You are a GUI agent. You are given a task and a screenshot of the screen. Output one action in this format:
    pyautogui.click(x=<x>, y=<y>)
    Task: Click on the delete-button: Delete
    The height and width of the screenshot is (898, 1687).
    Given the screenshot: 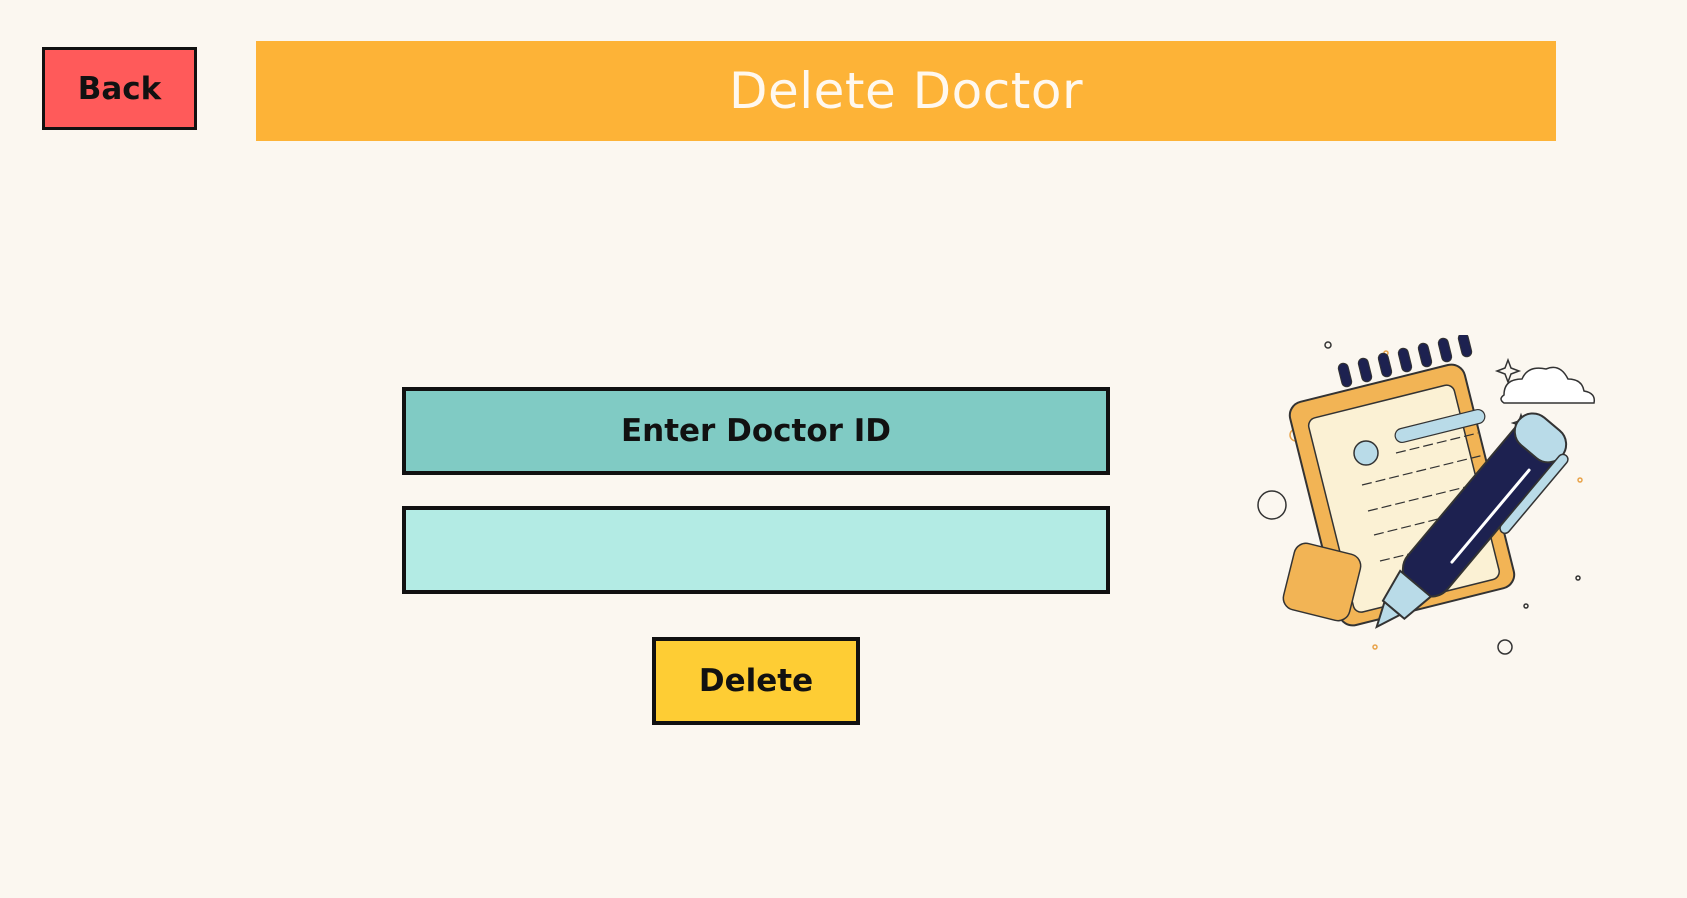 What is the action you would take?
    pyautogui.click(x=756, y=681)
    